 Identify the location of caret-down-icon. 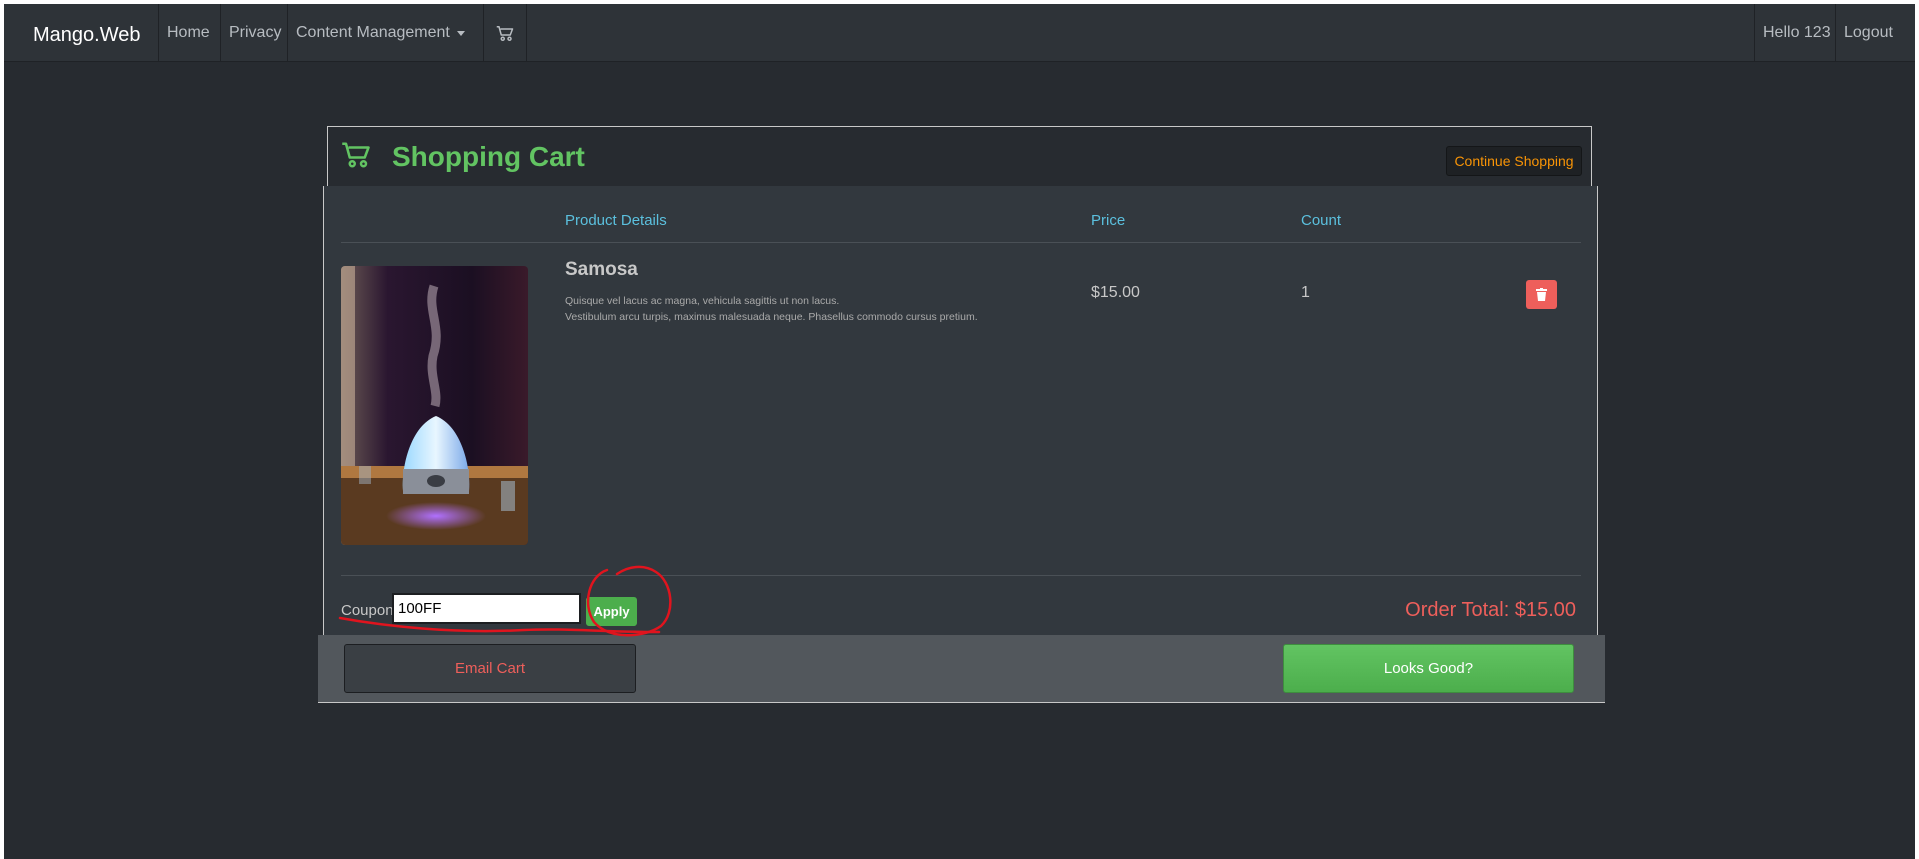
(460, 33).